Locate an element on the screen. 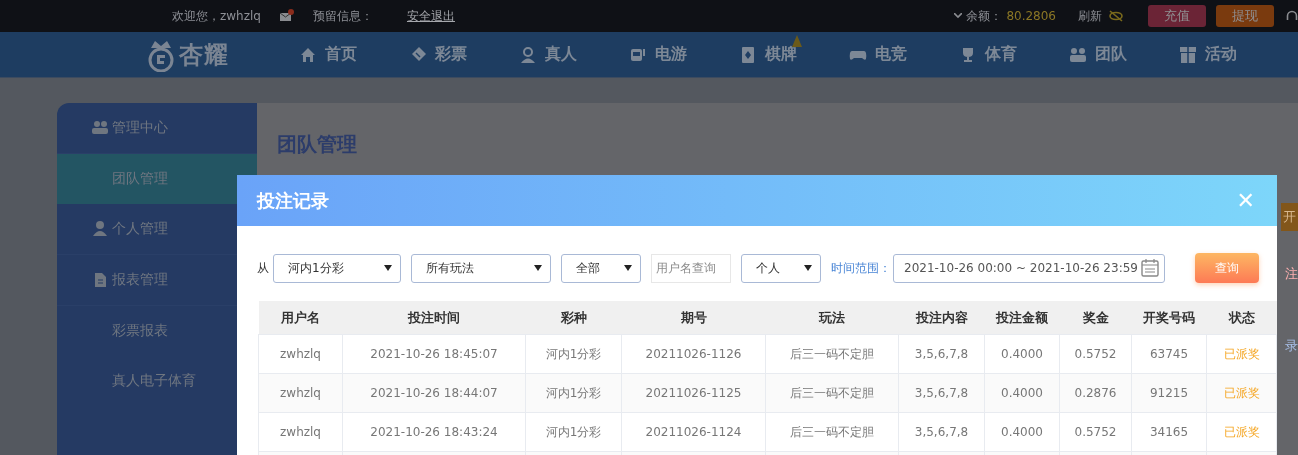 This screenshot has width=1298, height=455. date-range-field: 2021-10-26 00:00 ~ 2021-10-26 23:59 is located at coordinates (1029, 268).